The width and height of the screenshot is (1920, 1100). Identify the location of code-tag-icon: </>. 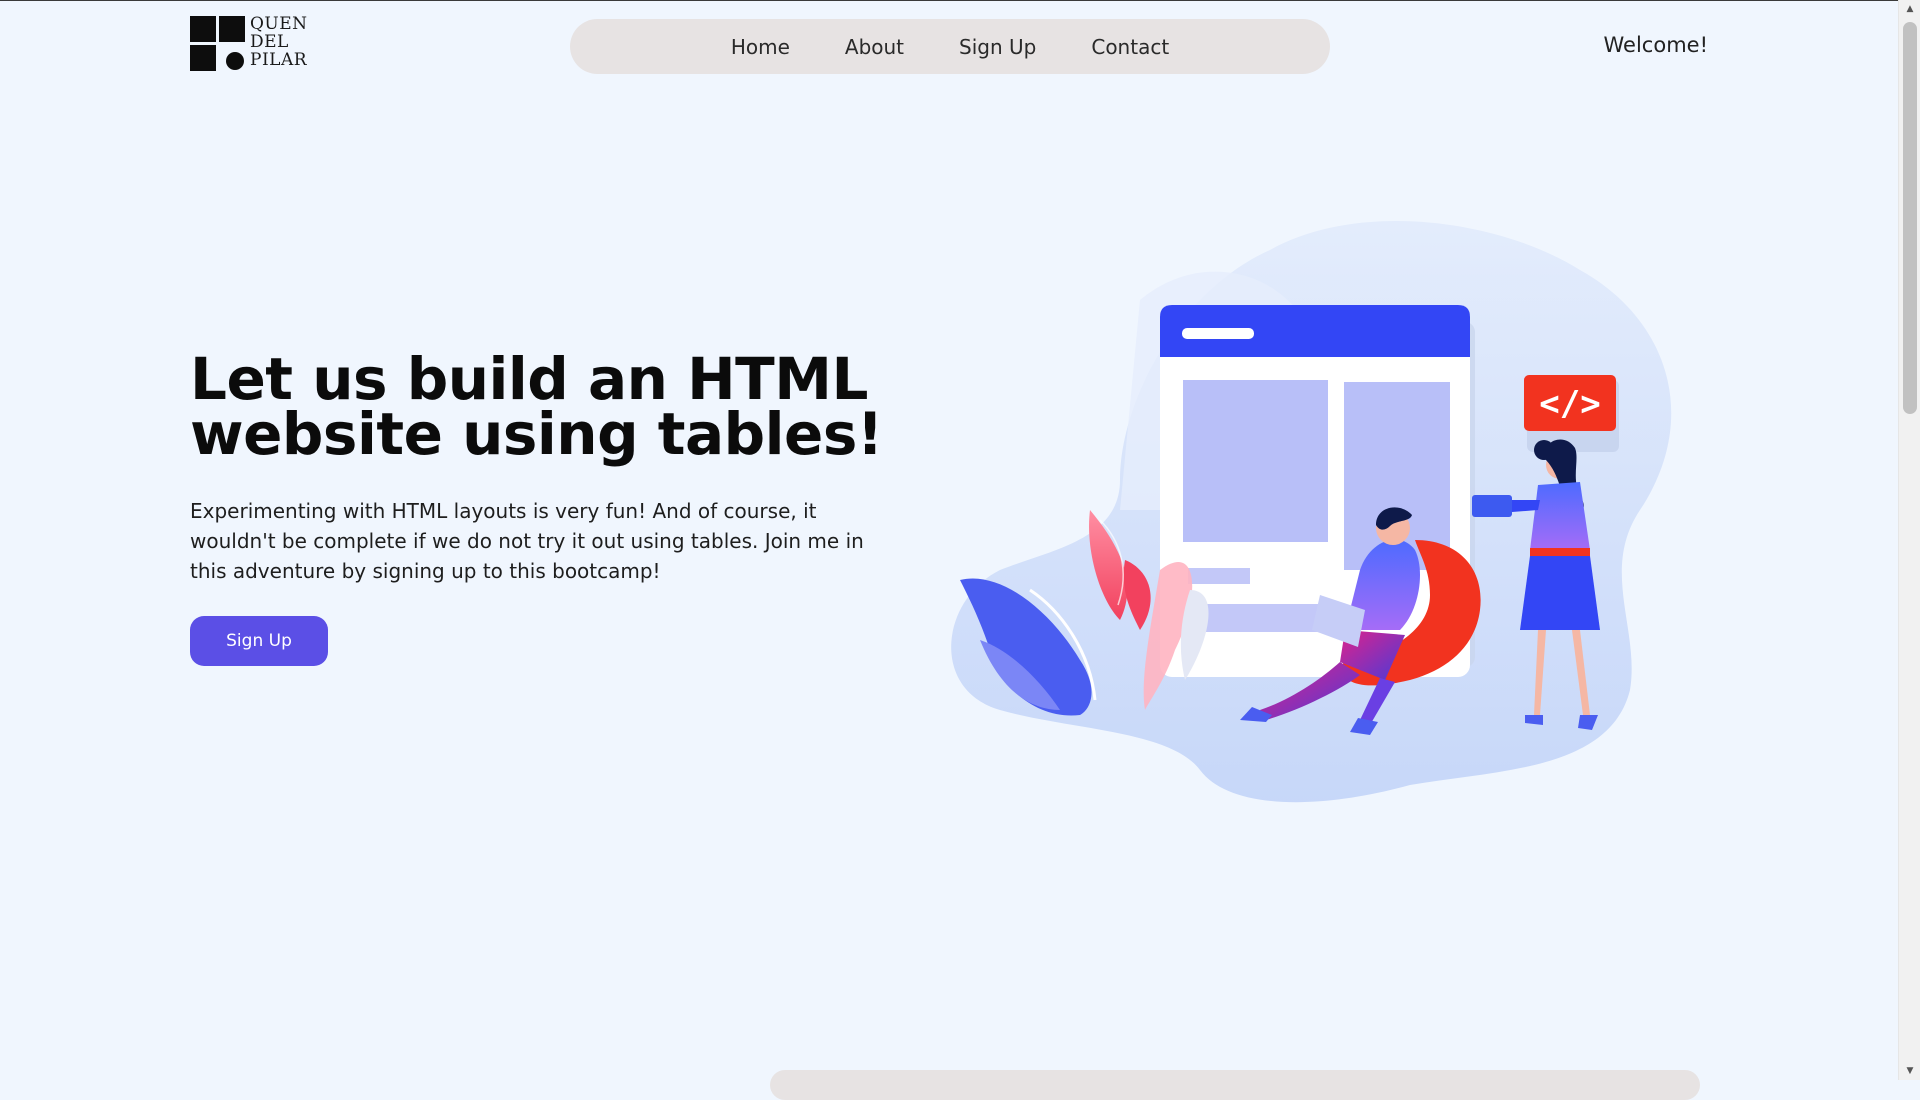
(1571, 413).